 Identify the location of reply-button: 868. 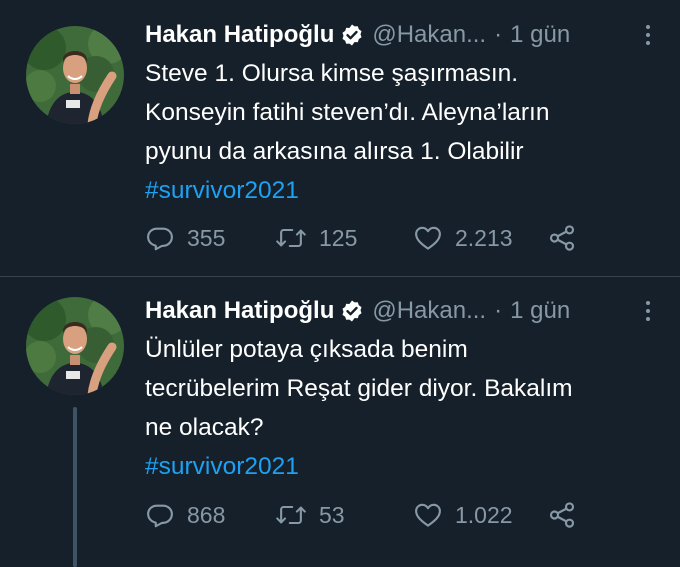
(185, 515).